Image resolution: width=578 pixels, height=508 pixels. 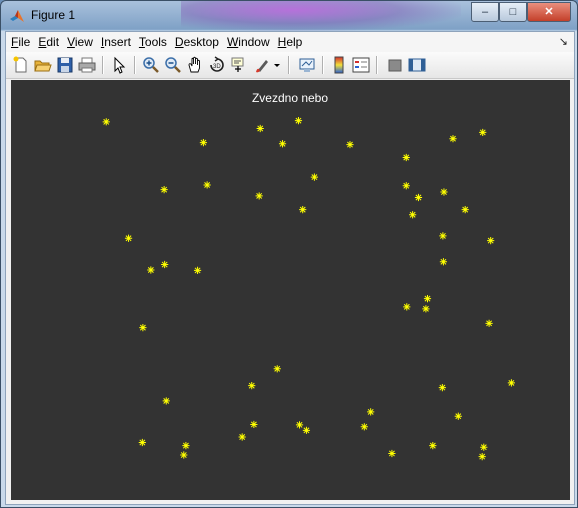 What do you see at coordinates (232, 42) in the screenshot?
I see `menu-window-mnemonic: W` at bounding box center [232, 42].